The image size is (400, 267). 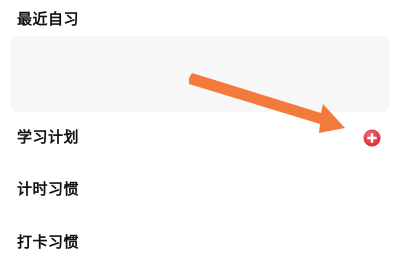 I want to click on plus-circle-icon, so click(x=372, y=138).